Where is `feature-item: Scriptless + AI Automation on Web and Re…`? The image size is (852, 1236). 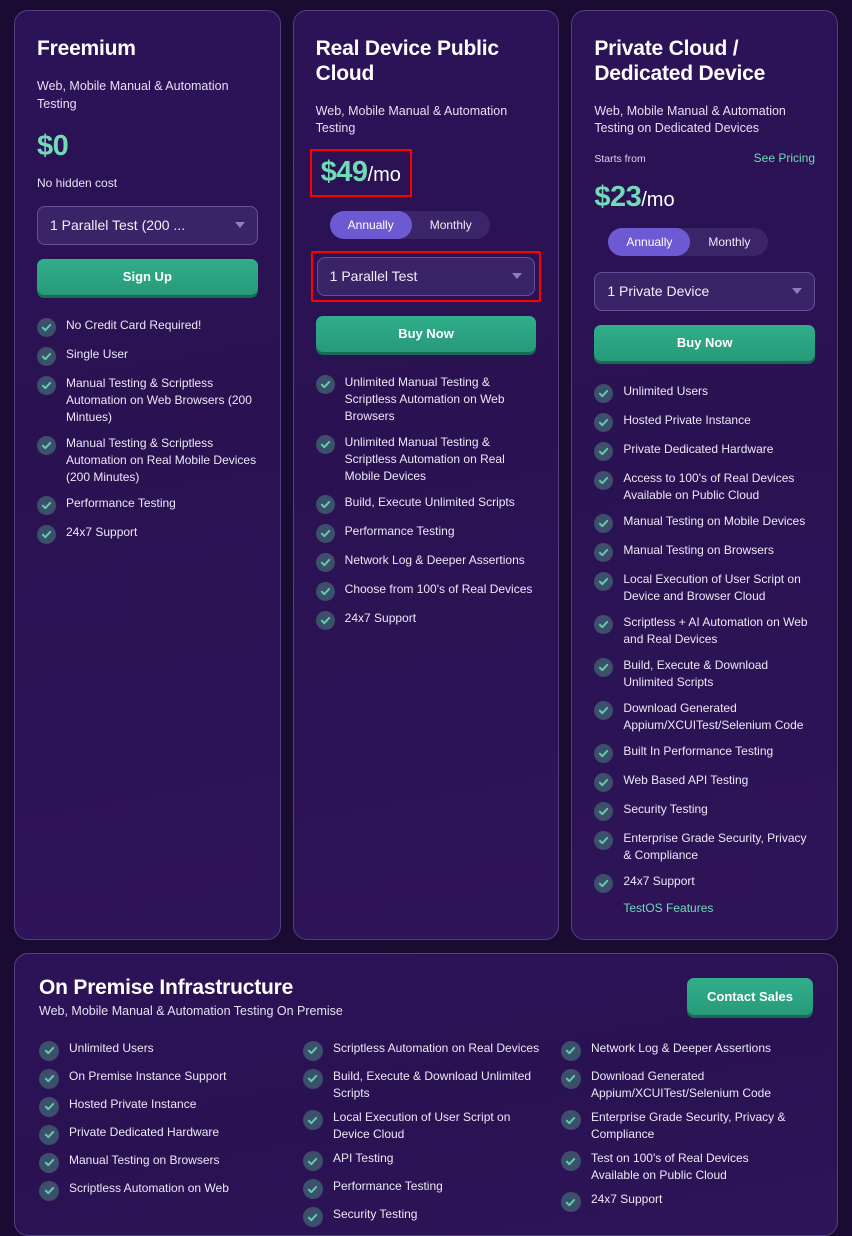 feature-item: Scriptless + AI Automation on Web and Re… is located at coordinates (704, 631).